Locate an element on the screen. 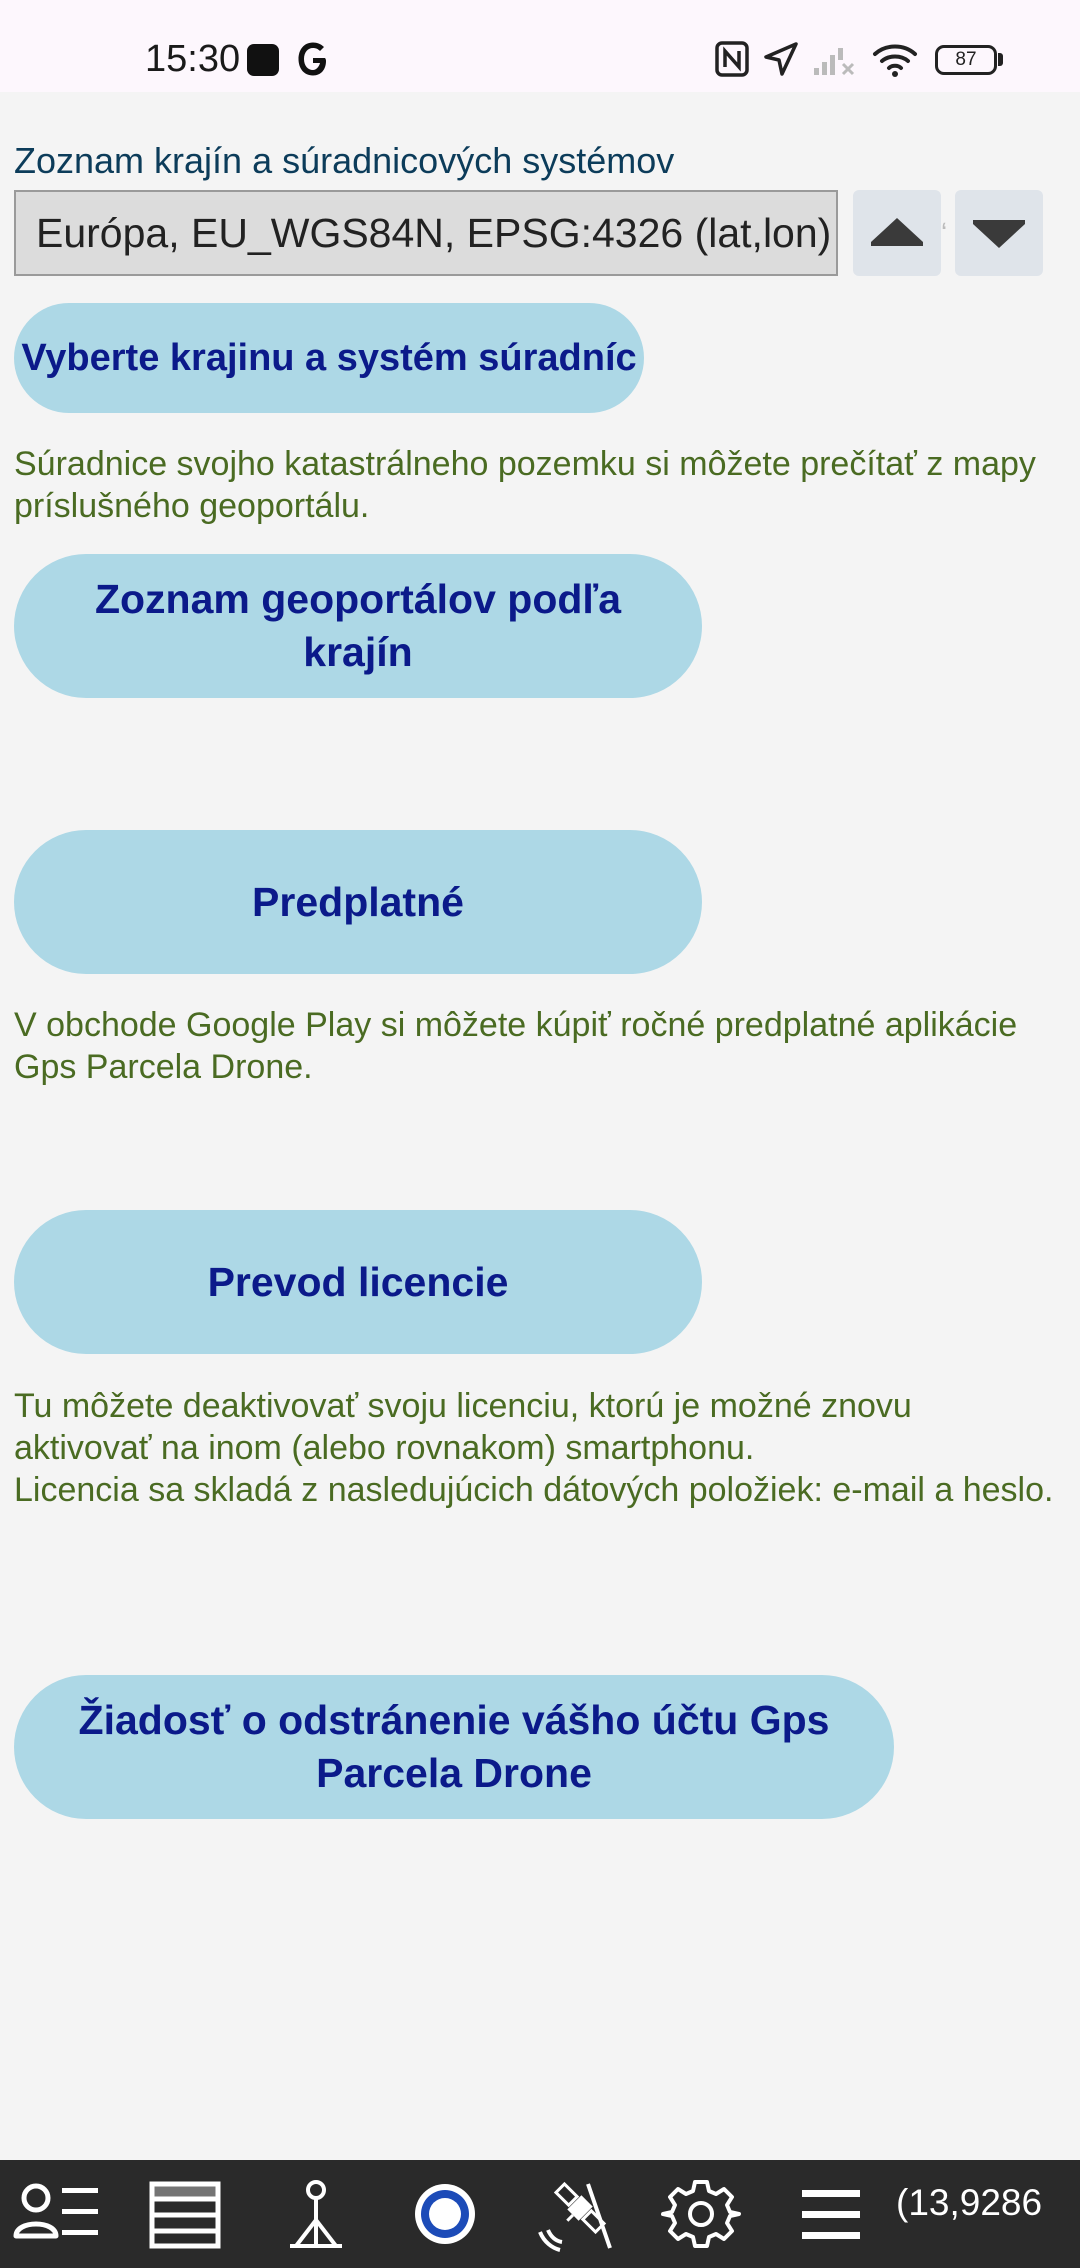 This screenshot has height=2268, width=1080. crs-selected-value: Európa, EU_WGS84N, EPSG:4326 (lat,lon) is located at coordinates (434, 233).